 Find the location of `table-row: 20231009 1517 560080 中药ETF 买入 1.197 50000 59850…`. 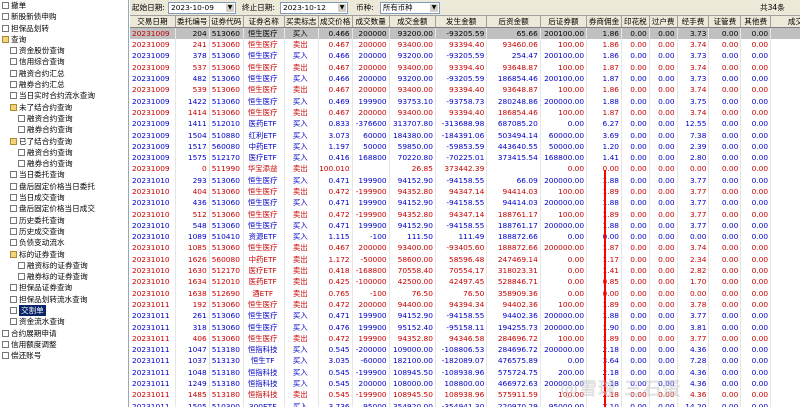

table-row: 20231009 1517 560080 中药ETF 买入 1.197 50000 59850… is located at coordinates (465, 146).